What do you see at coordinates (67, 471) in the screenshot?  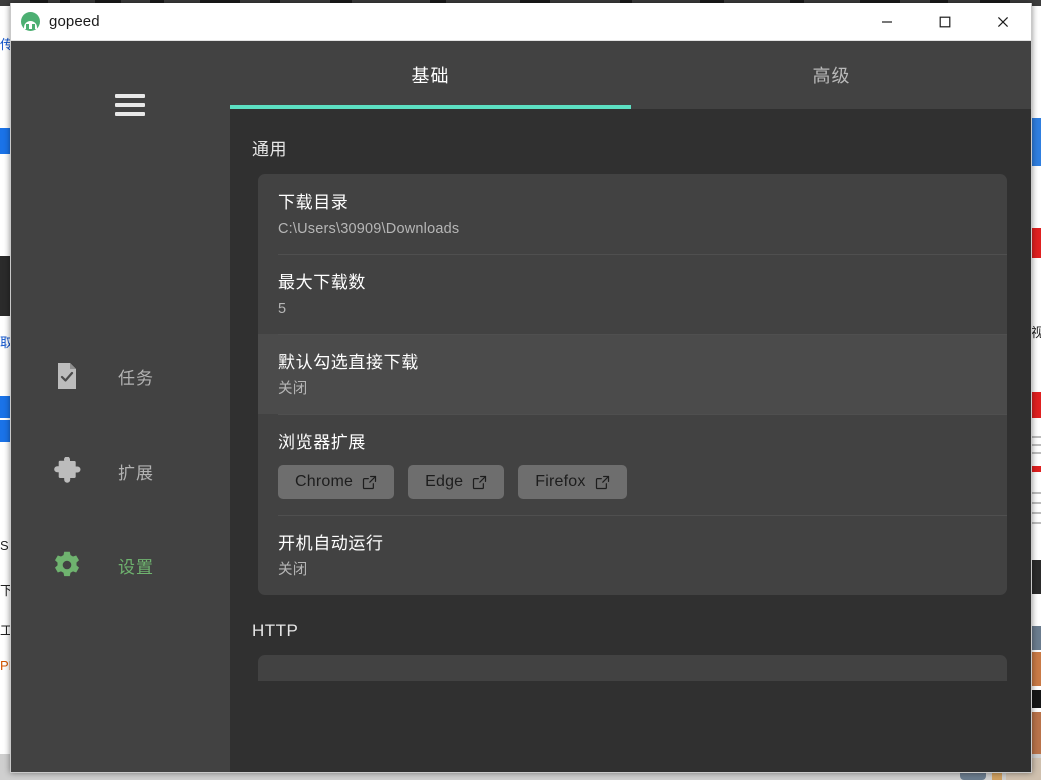 I see `puzzle-piece-icon` at bounding box center [67, 471].